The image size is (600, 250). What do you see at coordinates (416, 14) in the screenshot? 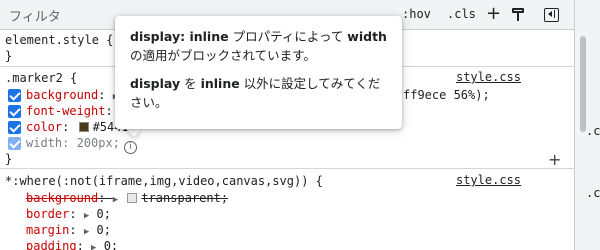
I see `hover-state-toggle: :hov` at bounding box center [416, 14].